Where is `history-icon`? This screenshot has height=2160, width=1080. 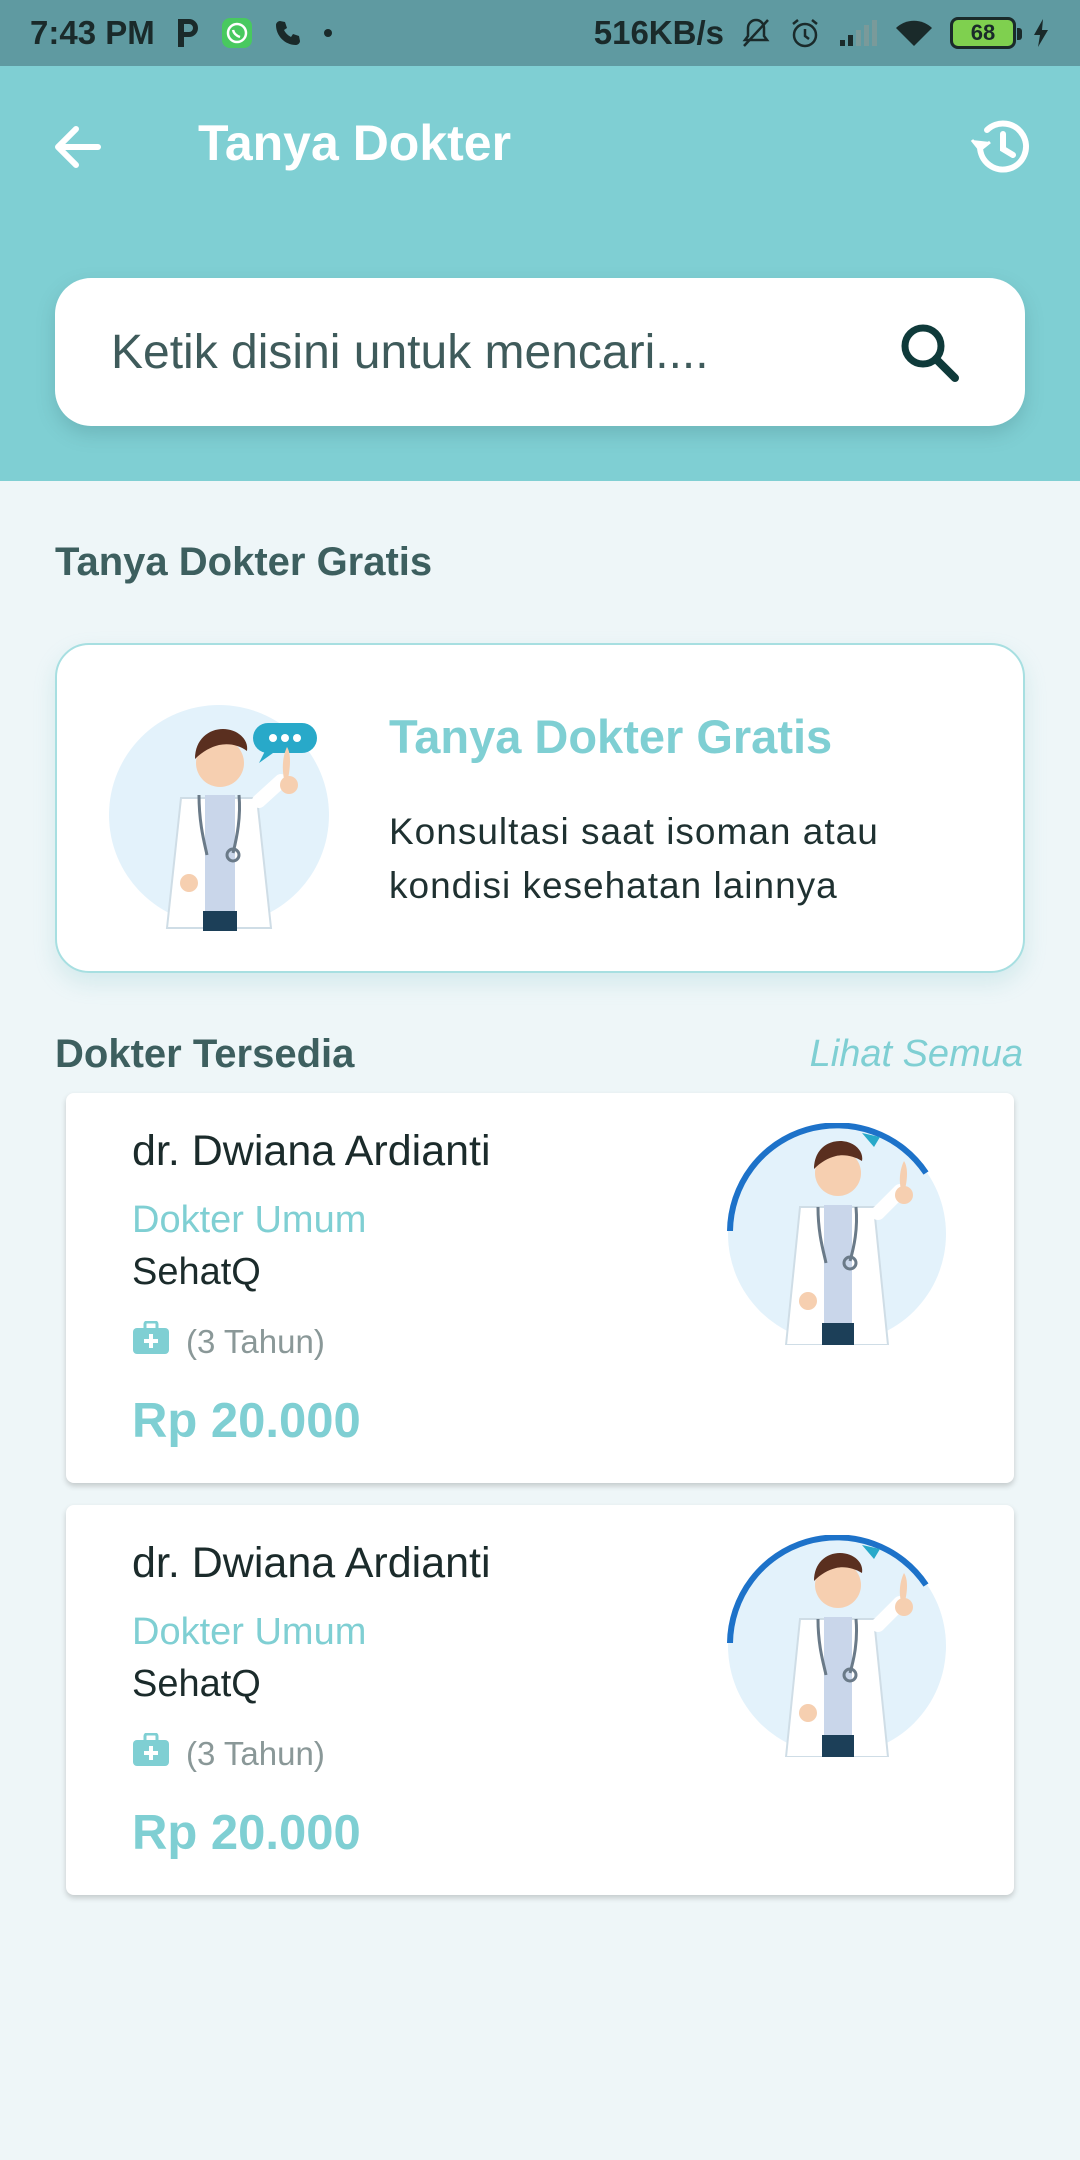
history-icon is located at coordinates (1001, 149).